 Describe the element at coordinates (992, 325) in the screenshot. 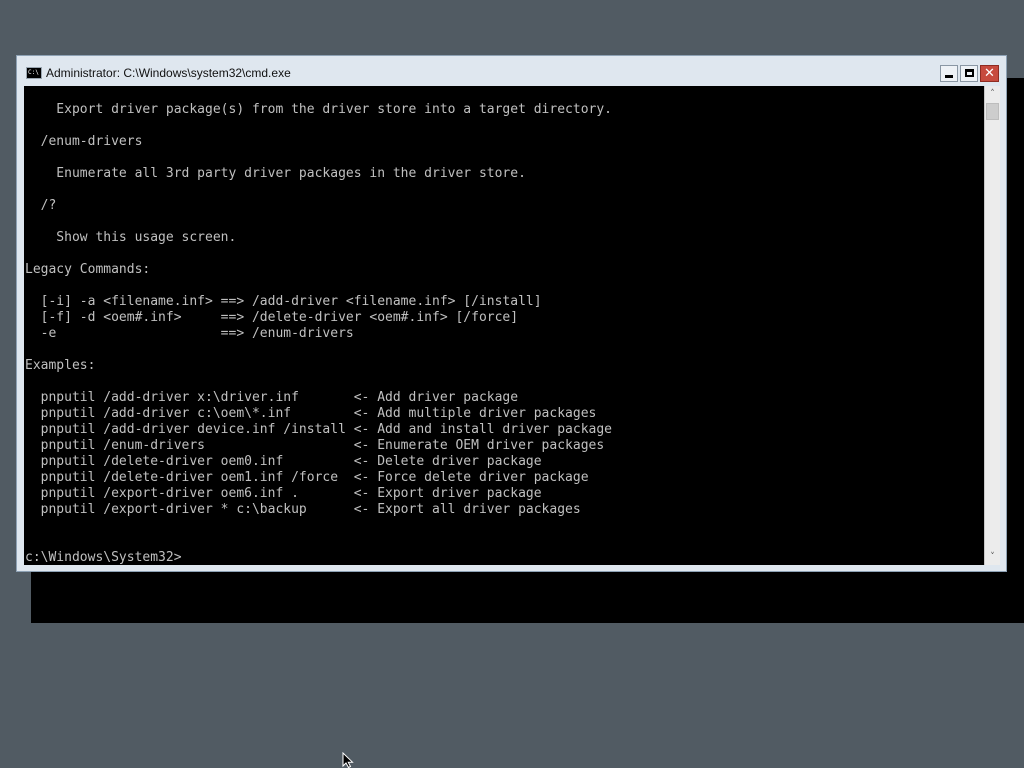

I see `vertical-scrollbar: ˄ ˅` at that location.